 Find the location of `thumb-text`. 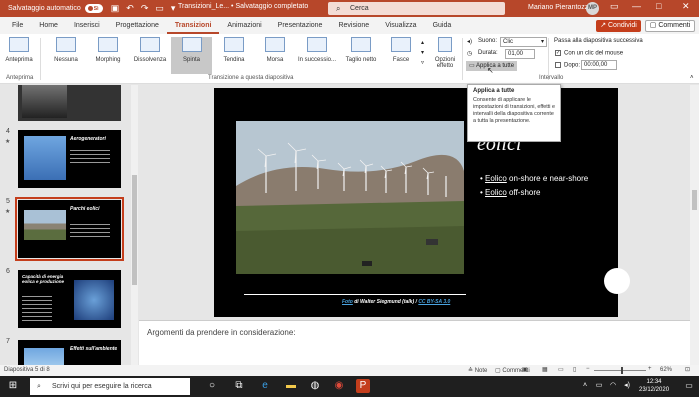

thumb-text is located at coordinates (37, 309).